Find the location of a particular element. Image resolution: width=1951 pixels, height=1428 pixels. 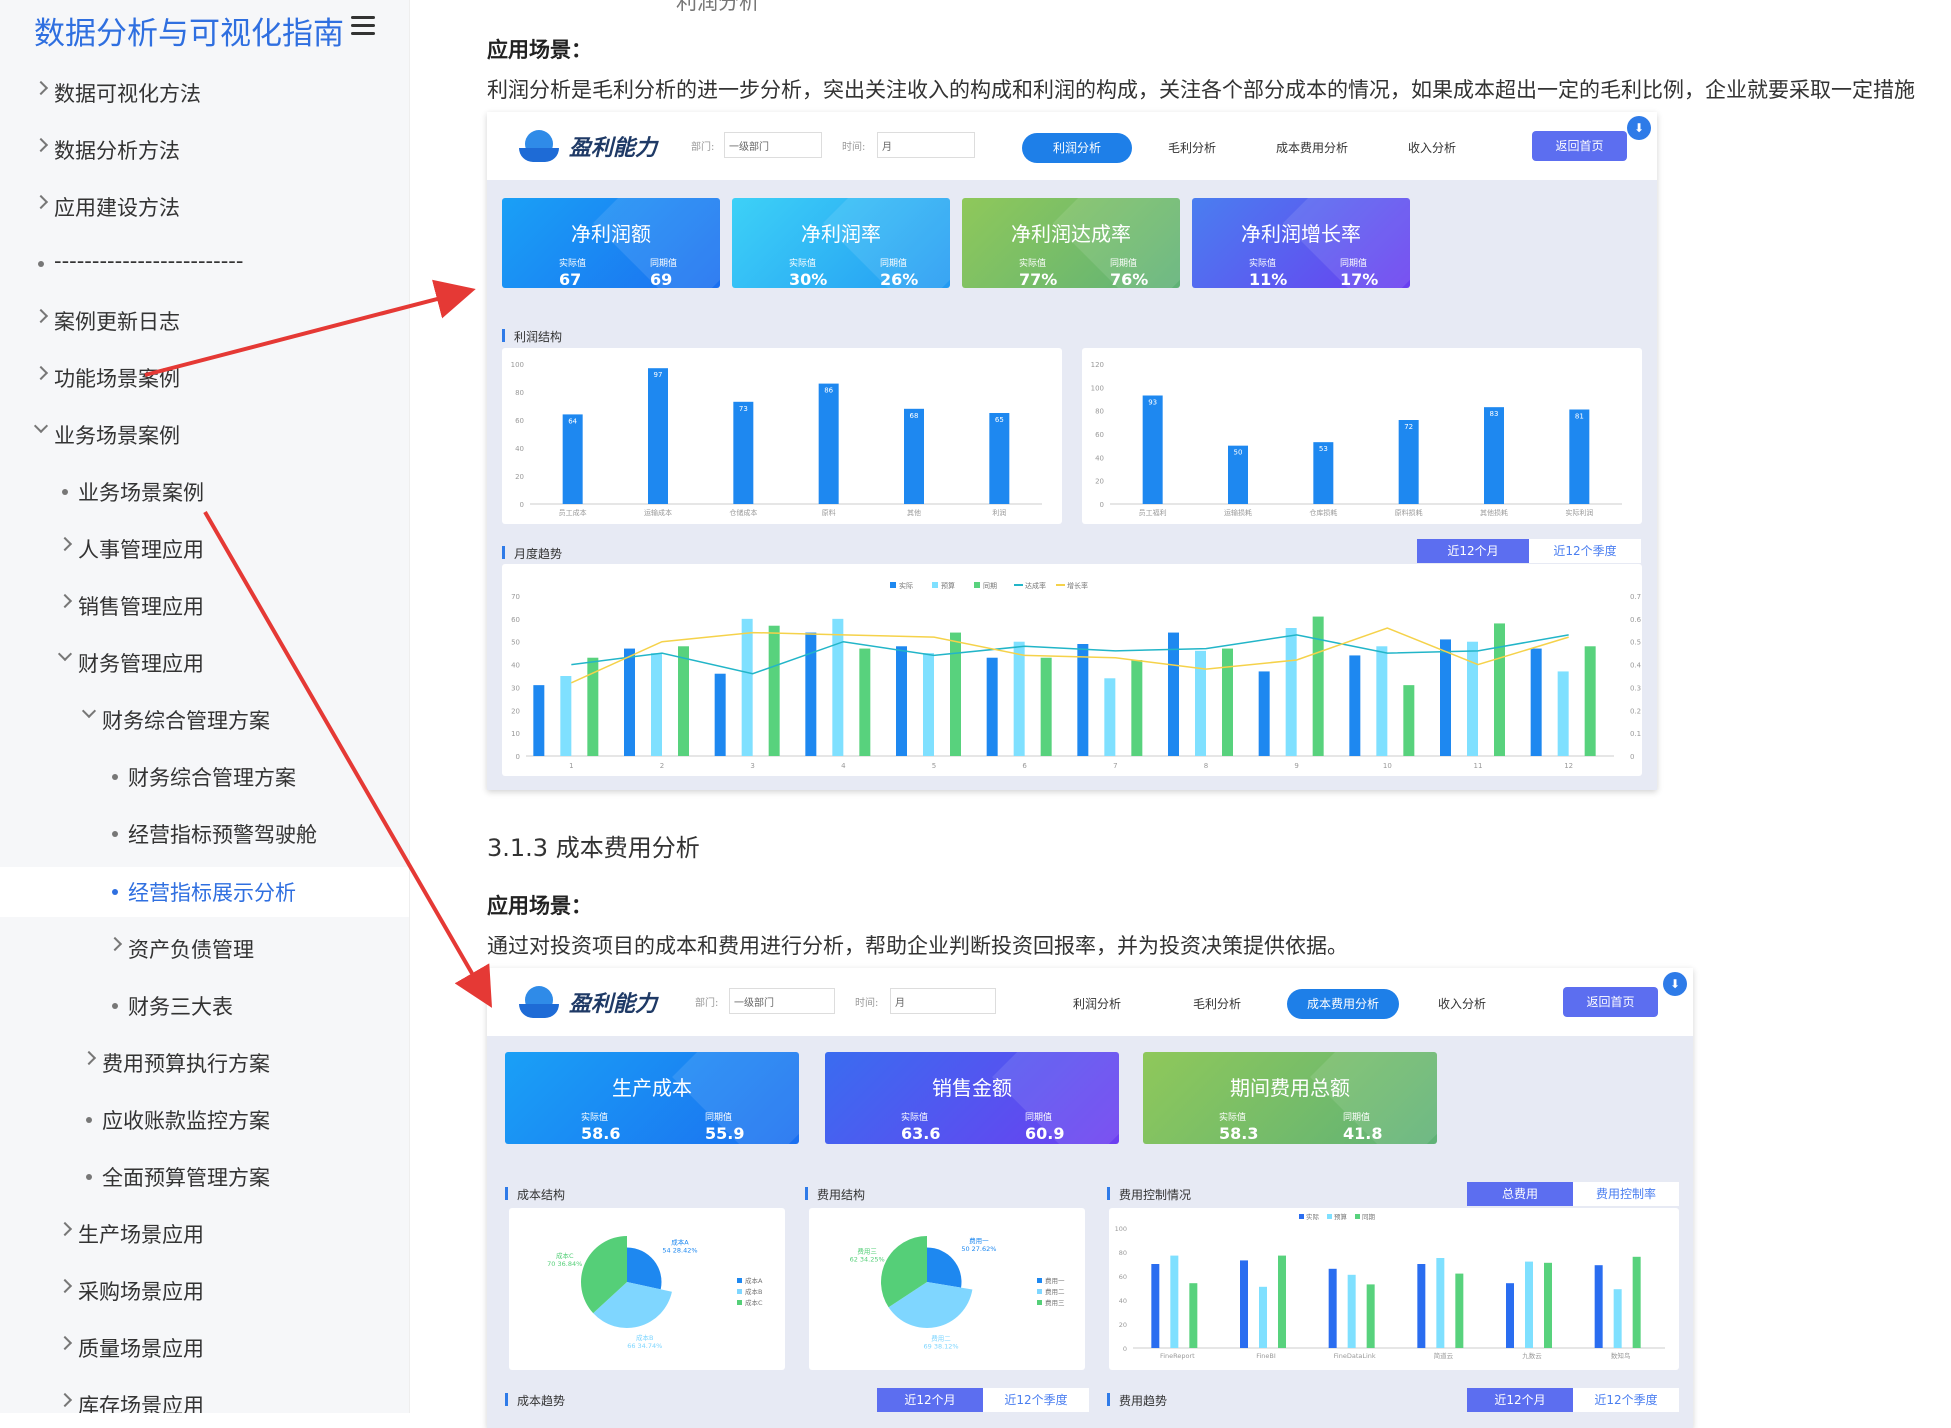

tab-income-analysis: 收入分析 is located at coordinates (1432, 148).